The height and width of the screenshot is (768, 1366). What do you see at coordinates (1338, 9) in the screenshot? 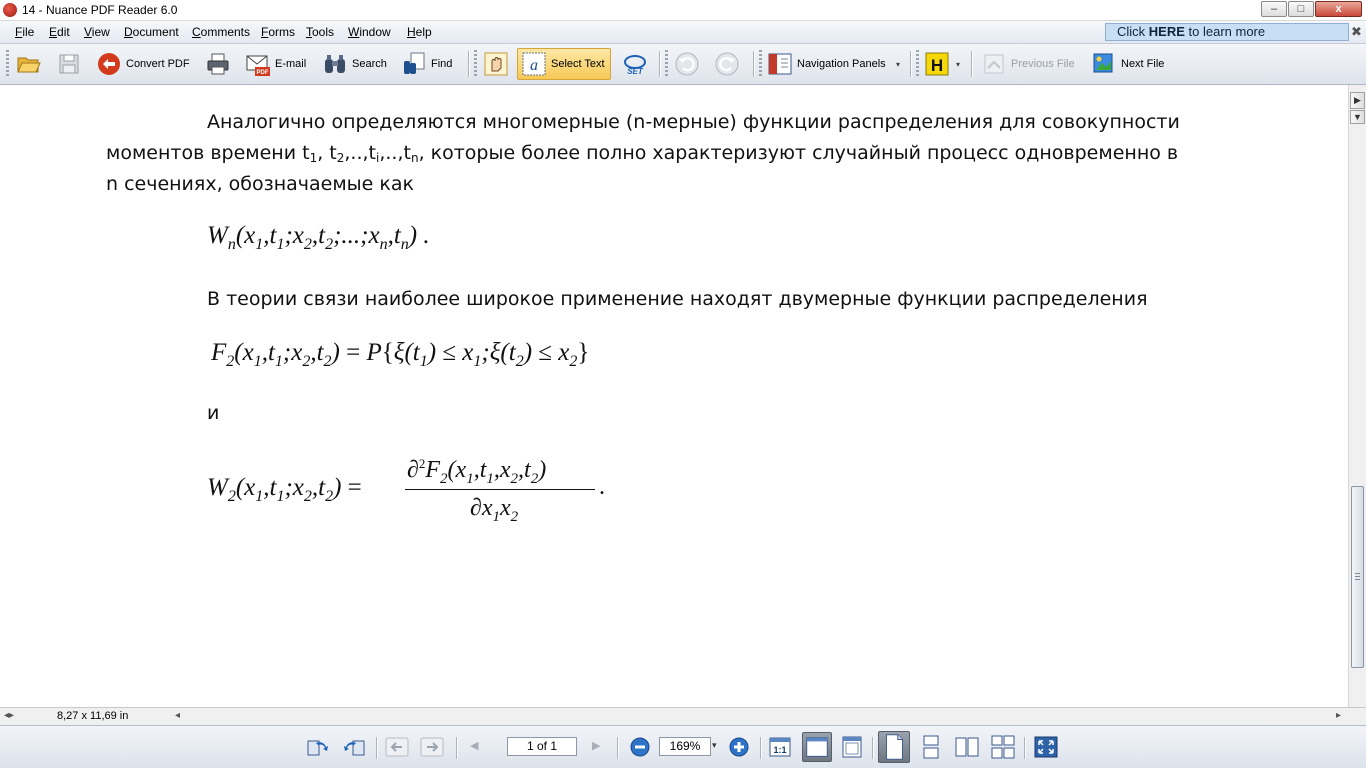
I see `close-button: x` at bounding box center [1338, 9].